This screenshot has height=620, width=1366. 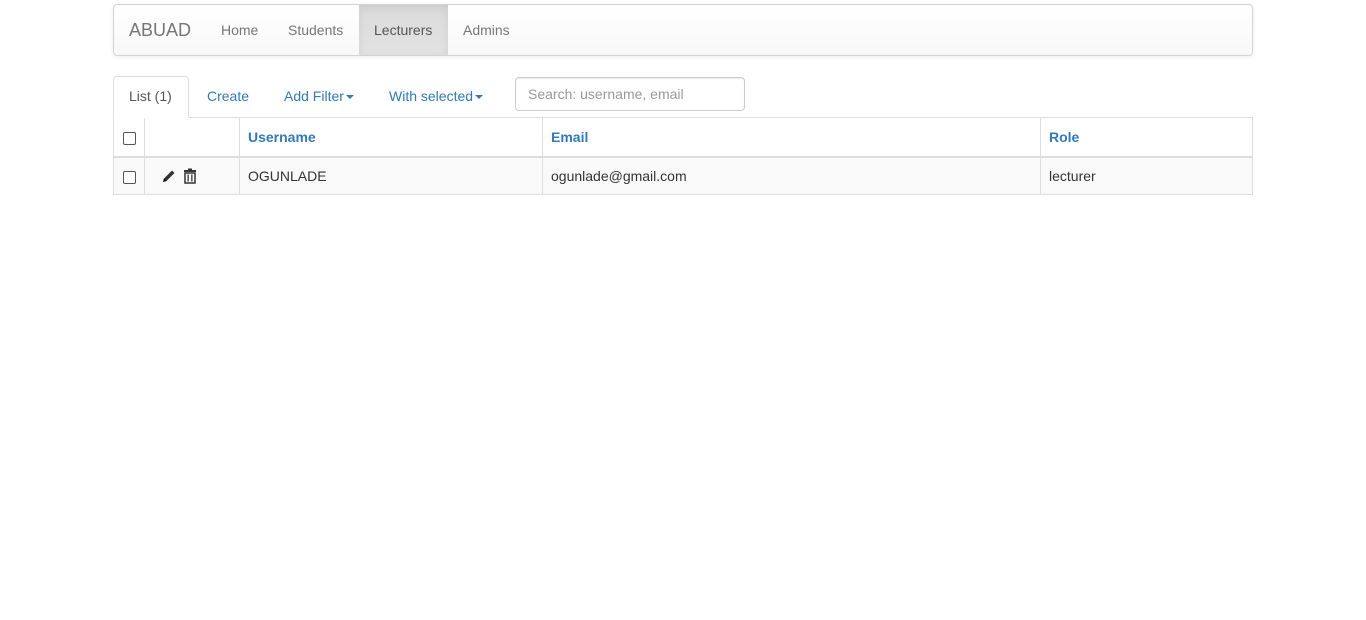 What do you see at coordinates (569, 137) in the screenshot?
I see `sort-email-link: Email` at bounding box center [569, 137].